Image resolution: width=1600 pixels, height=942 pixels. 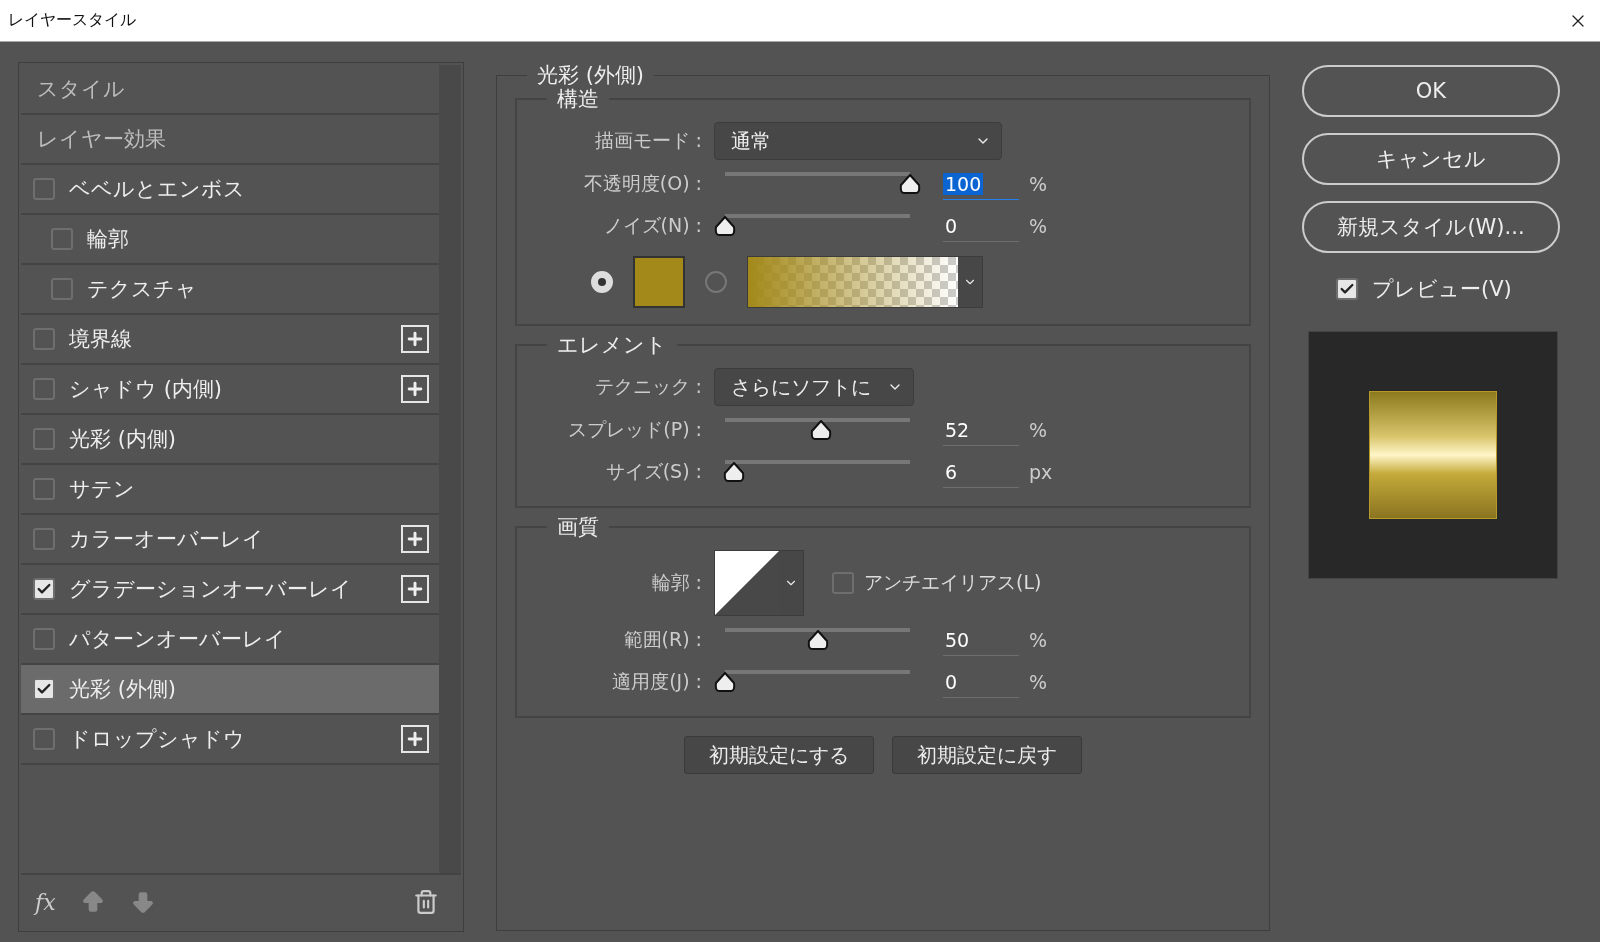 What do you see at coordinates (858, 141) in the screenshot?
I see `dropdown: 通常` at bounding box center [858, 141].